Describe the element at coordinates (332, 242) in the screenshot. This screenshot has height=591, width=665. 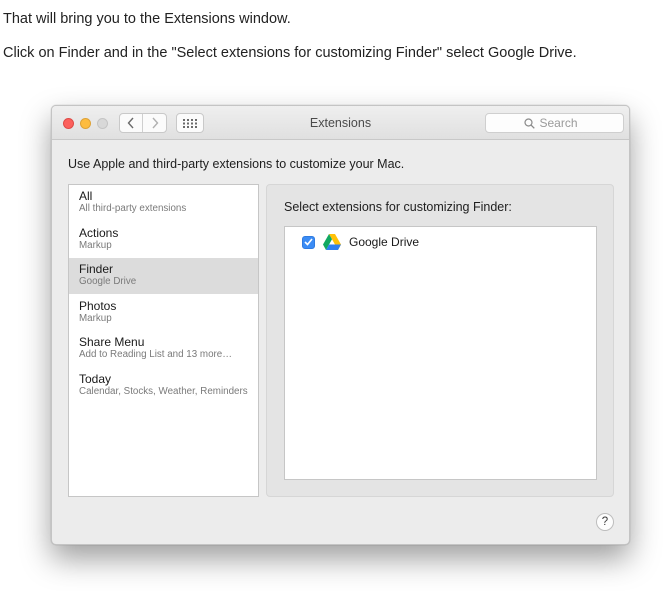
I see `google-drive-icon` at that location.